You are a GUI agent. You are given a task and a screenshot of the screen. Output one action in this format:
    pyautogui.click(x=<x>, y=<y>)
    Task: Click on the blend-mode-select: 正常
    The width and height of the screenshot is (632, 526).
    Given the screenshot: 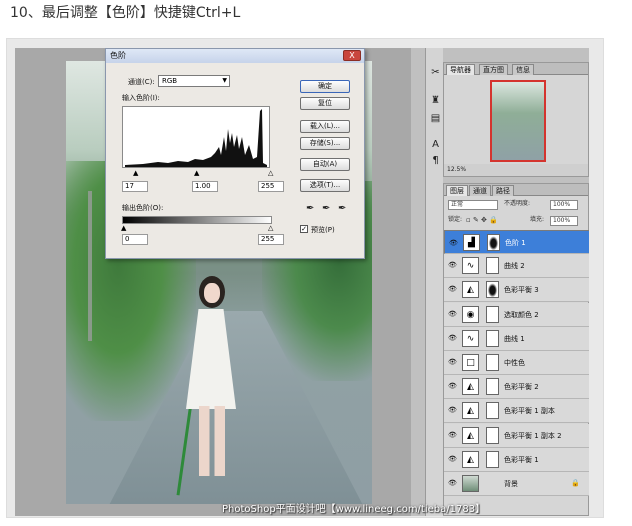 What is the action you would take?
    pyautogui.click(x=473, y=205)
    